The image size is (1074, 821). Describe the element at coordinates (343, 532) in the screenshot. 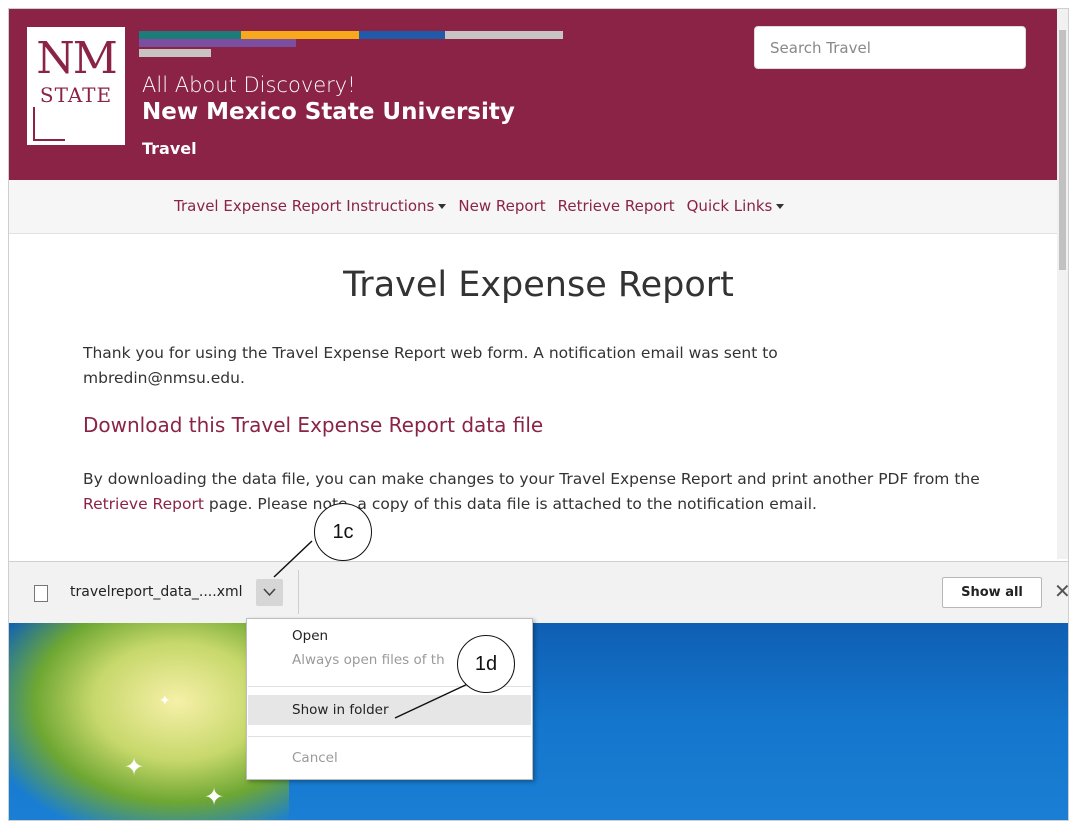

I see `callout-1c: 1c` at that location.